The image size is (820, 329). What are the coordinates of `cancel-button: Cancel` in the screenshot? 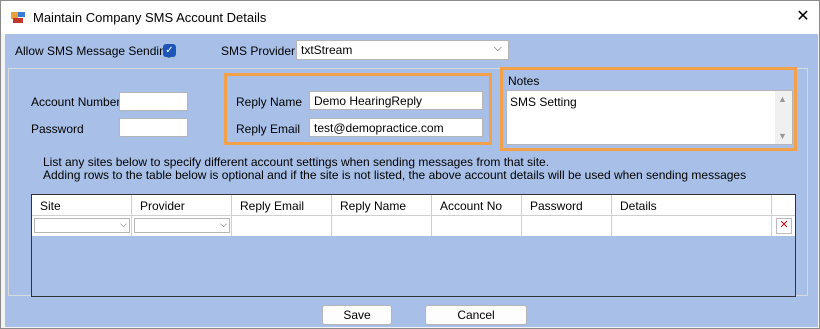 It's located at (476, 315).